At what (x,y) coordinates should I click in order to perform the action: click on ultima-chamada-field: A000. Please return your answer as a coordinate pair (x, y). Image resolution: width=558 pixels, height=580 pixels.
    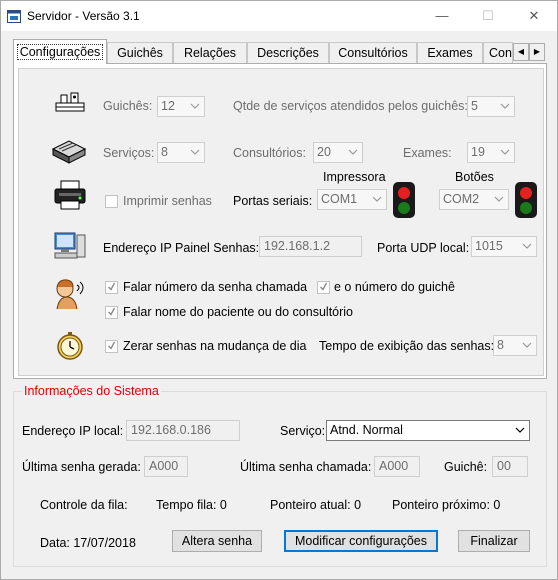
    Looking at the image, I should click on (397, 466).